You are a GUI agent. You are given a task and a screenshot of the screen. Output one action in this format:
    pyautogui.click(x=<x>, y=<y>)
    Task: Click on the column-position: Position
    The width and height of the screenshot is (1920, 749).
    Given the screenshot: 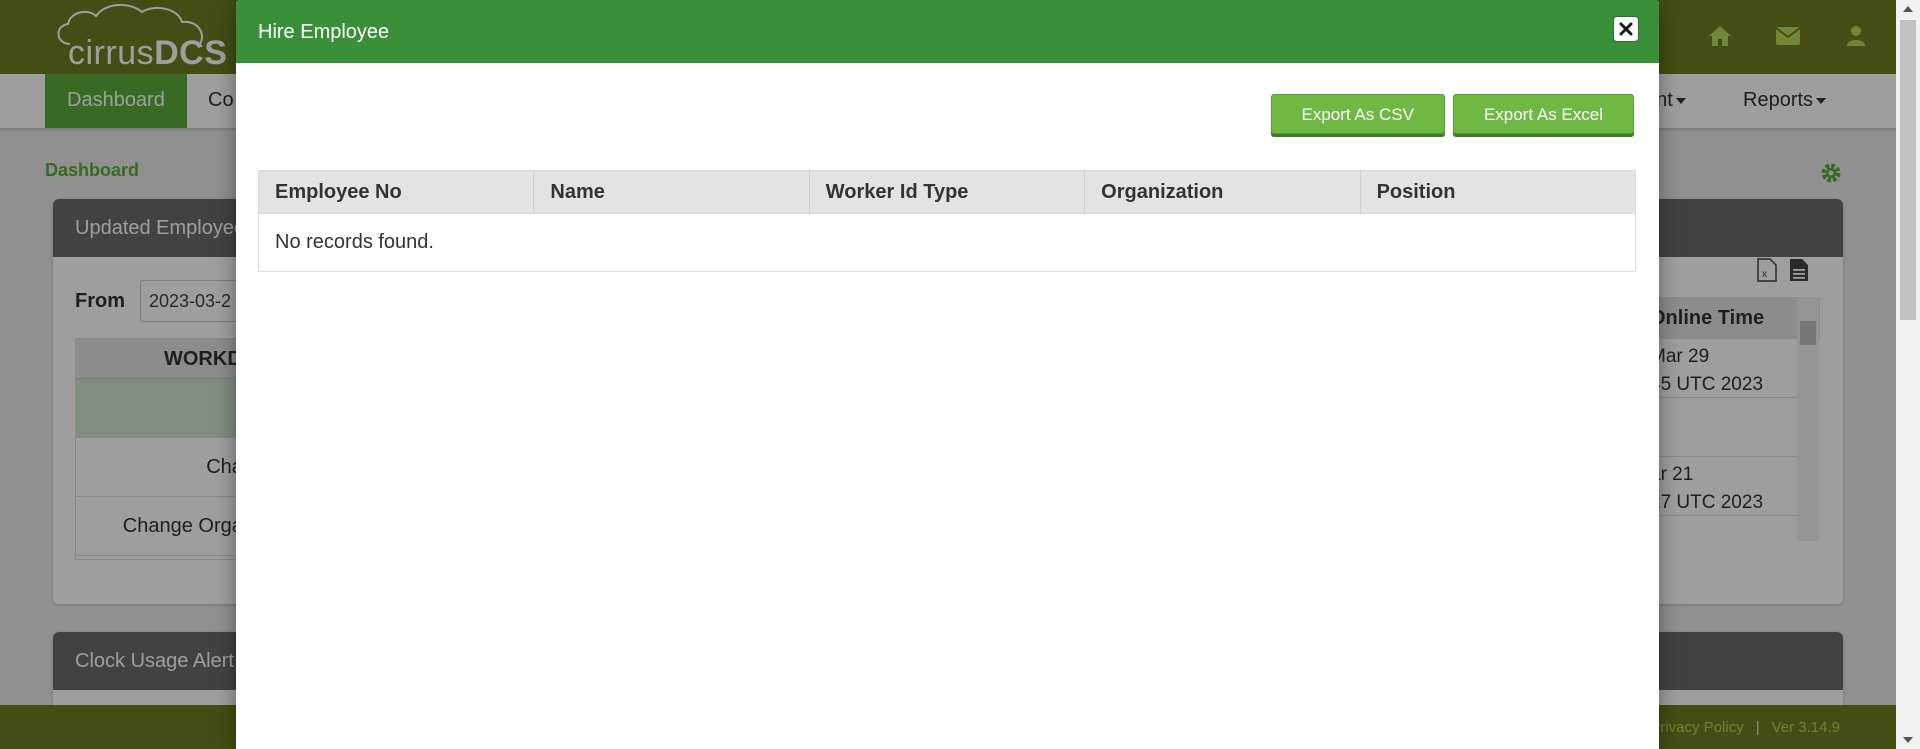 What is the action you would take?
    pyautogui.click(x=1498, y=192)
    